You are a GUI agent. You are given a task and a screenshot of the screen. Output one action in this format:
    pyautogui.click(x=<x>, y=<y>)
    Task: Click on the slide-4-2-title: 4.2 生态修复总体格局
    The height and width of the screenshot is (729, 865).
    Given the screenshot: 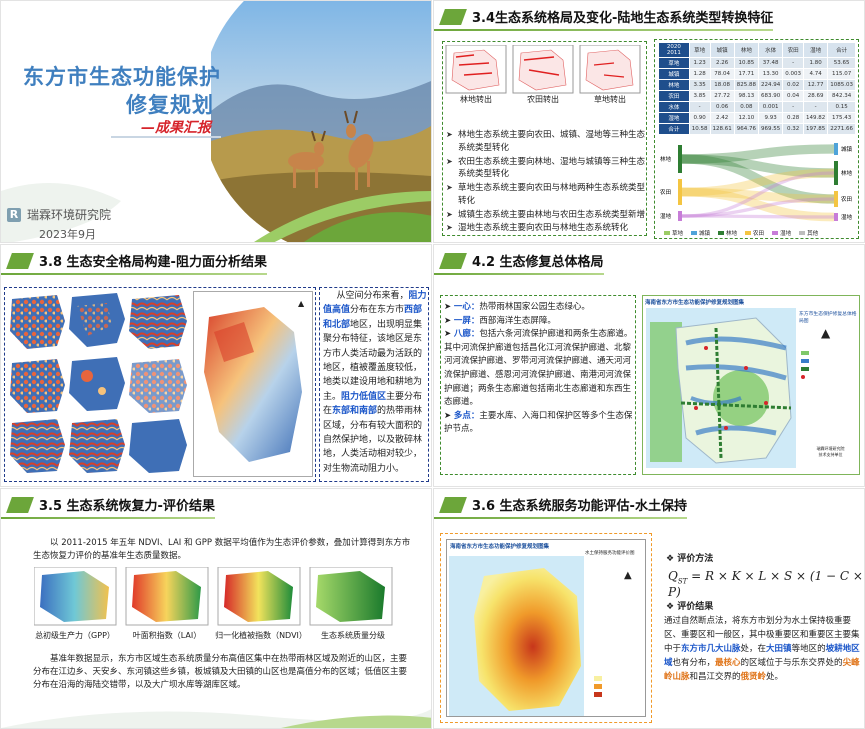 What is the action you would take?
    pyautogui.click(x=538, y=262)
    